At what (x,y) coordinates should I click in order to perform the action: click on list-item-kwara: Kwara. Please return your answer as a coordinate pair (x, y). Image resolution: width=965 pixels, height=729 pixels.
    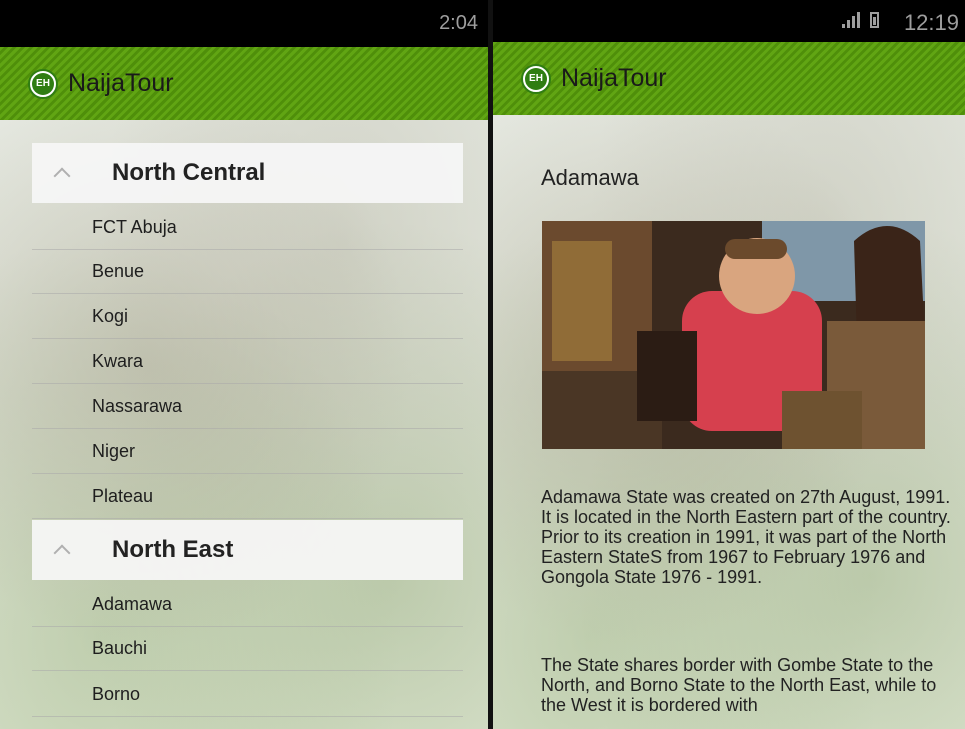
    Looking at the image, I should click on (247, 362).